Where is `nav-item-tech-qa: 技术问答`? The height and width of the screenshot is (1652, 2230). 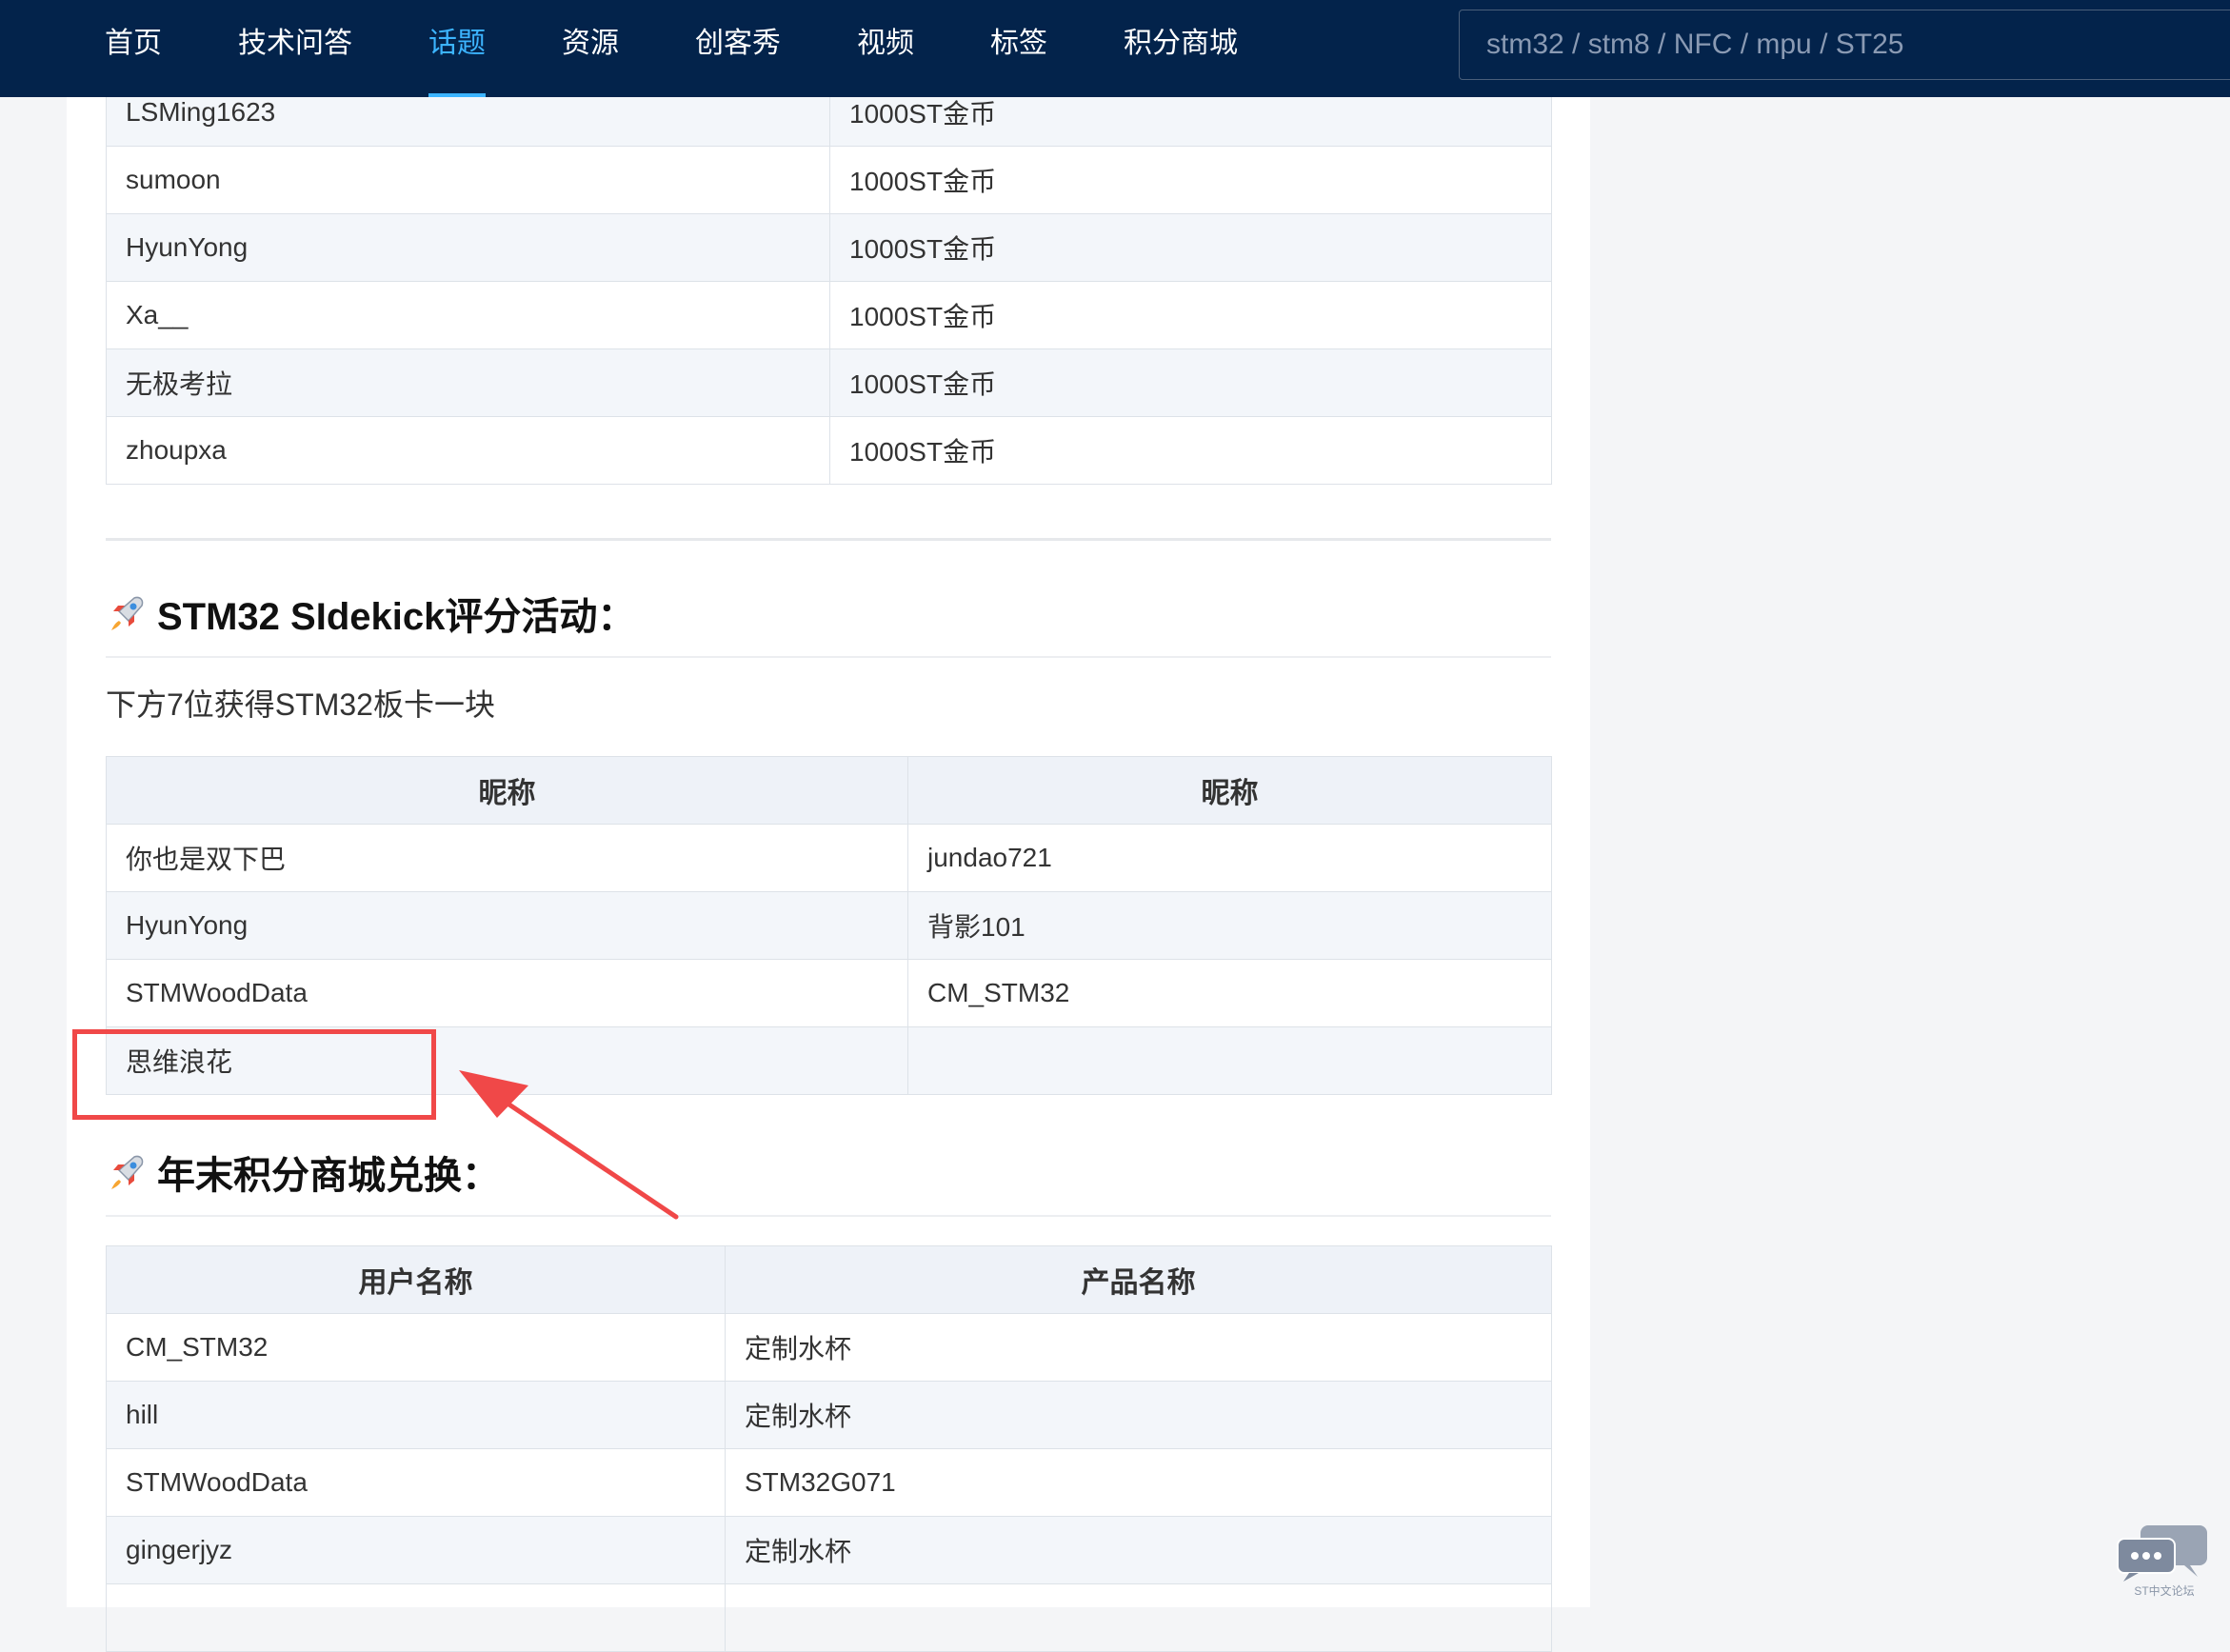 nav-item-tech-qa: 技术问答 is located at coordinates (295, 48).